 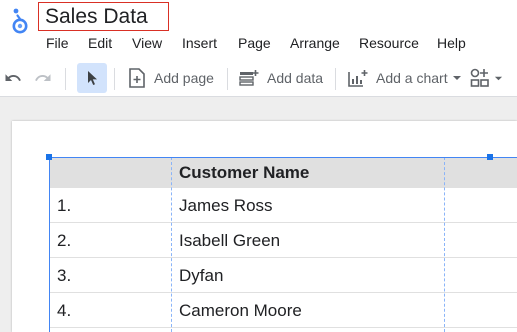 I want to click on row-index: 1., so click(x=64, y=205).